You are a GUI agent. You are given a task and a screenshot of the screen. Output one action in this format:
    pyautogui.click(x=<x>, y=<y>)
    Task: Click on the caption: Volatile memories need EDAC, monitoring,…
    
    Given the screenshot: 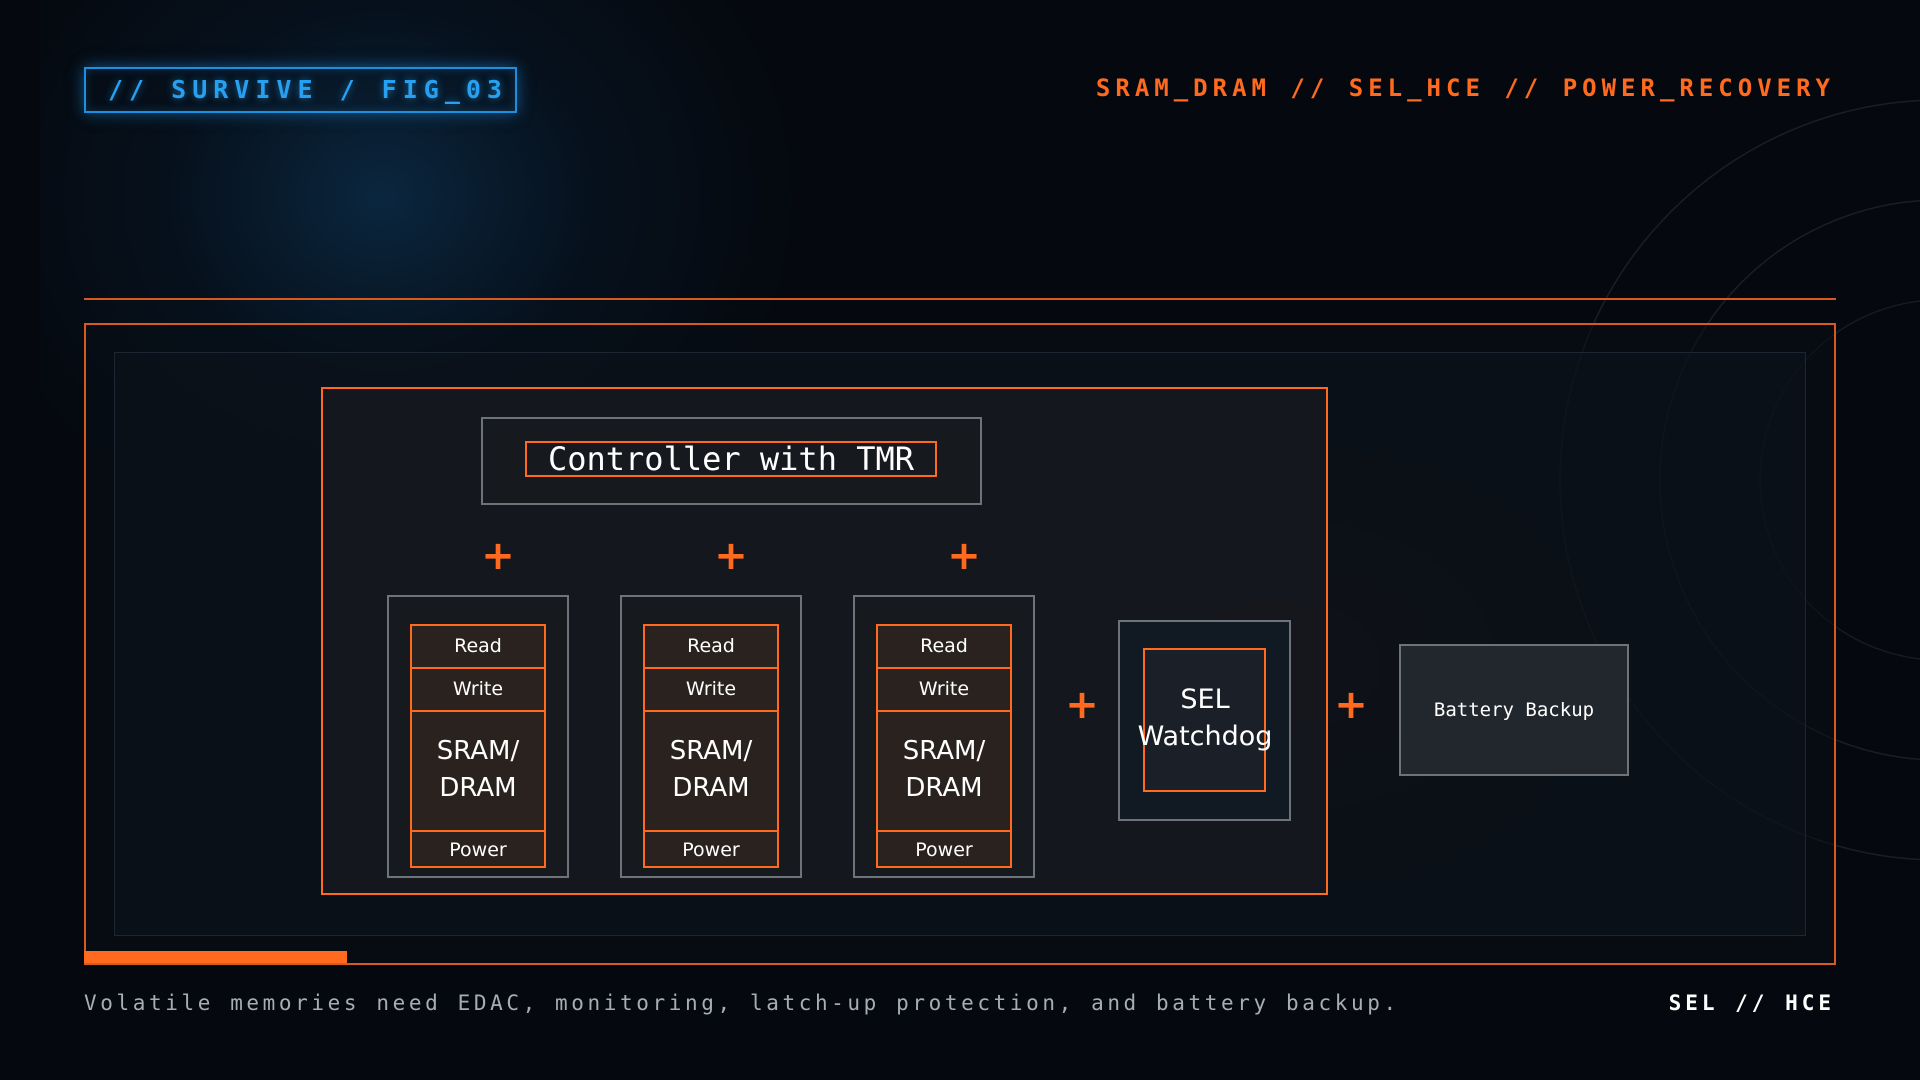 What is the action you would take?
    pyautogui.click(x=742, y=1003)
    